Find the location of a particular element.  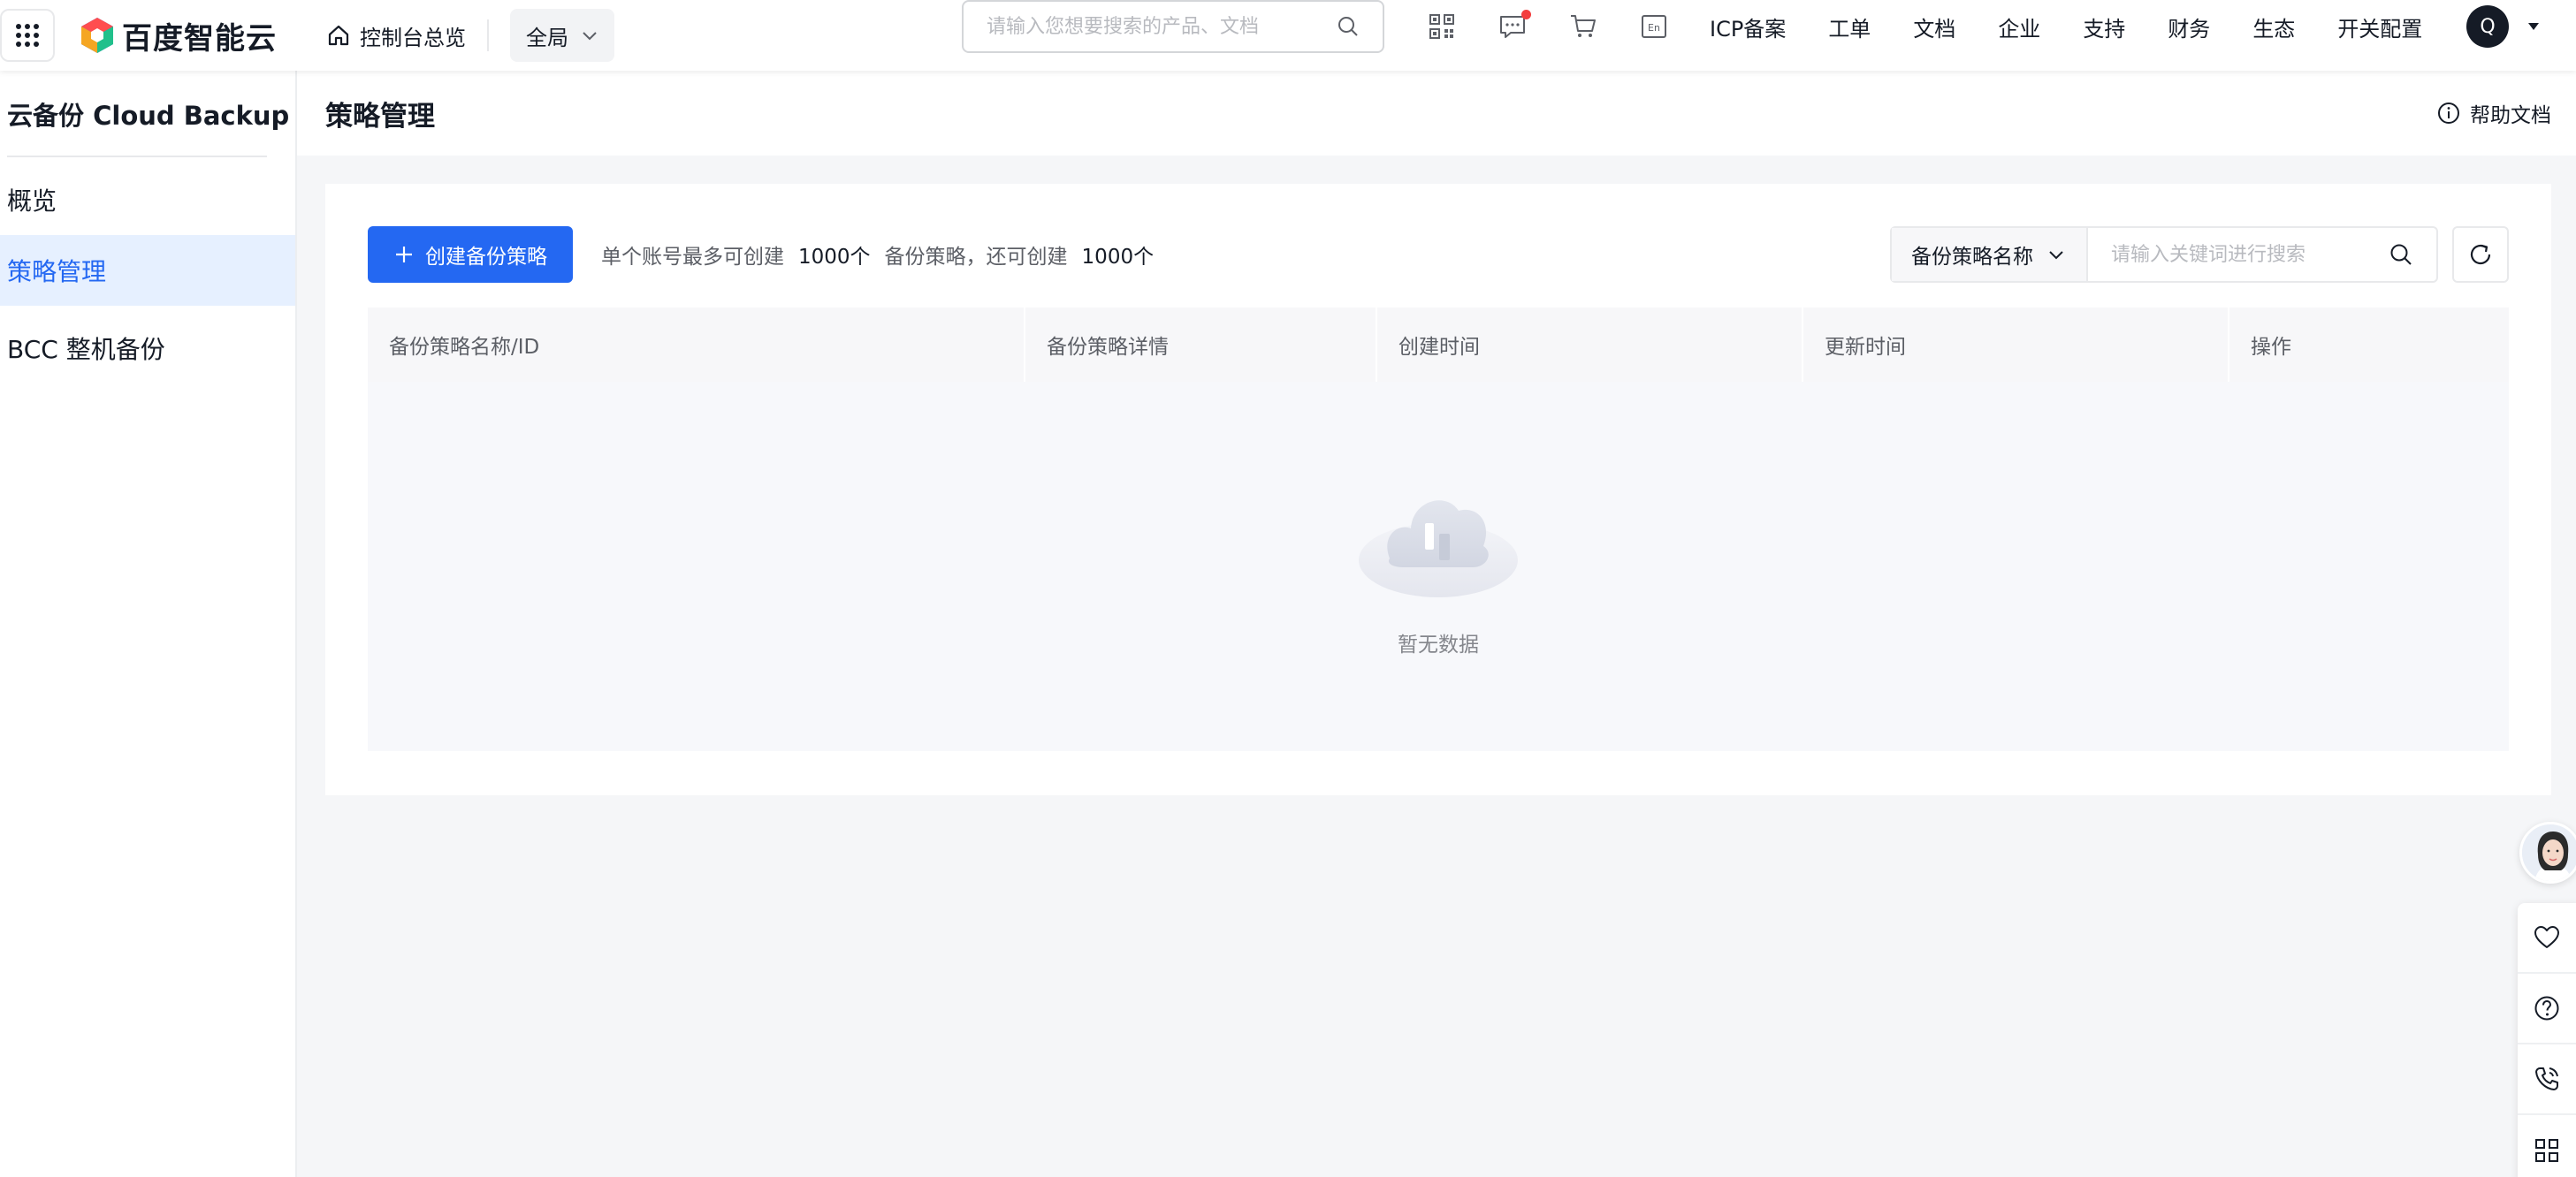

assistant-portrait-icon is located at coordinates (2549, 853).